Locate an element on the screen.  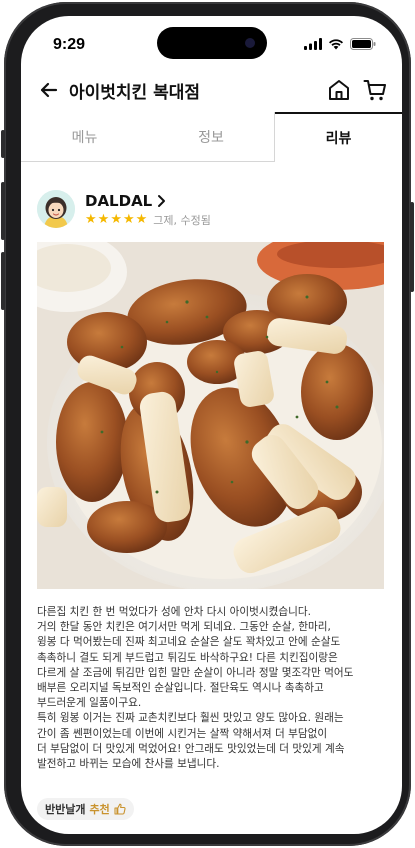
back-button is located at coordinates (49, 90).